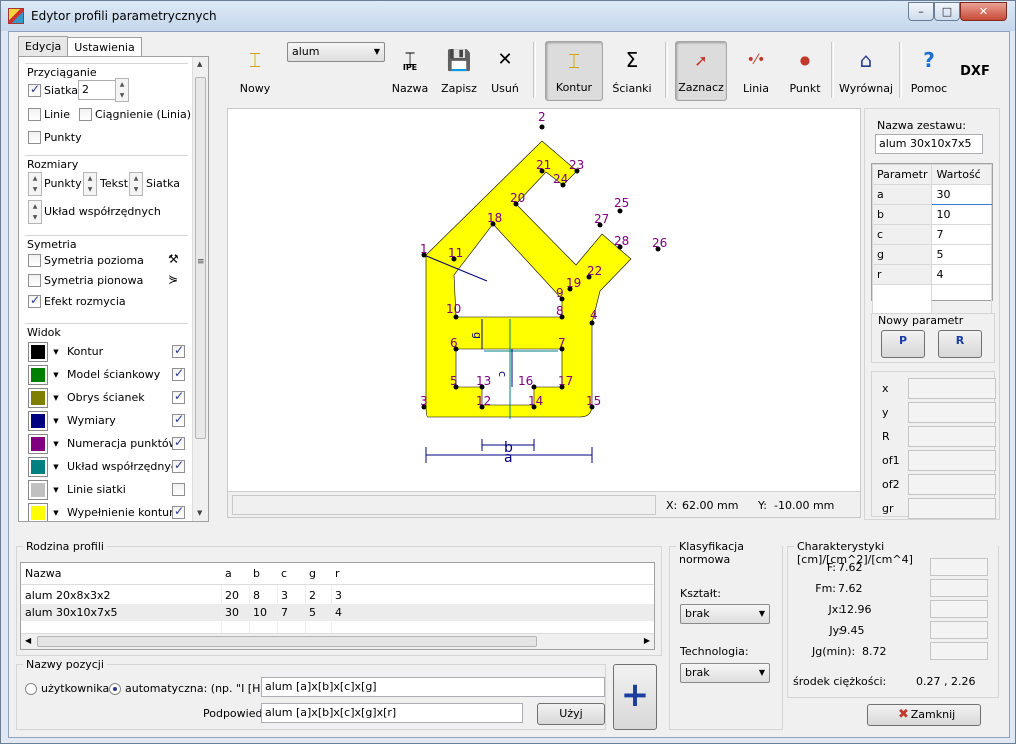 Image resolution: width=1016 pixels, height=744 pixels. What do you see at coordinates (85, 114) in the screenshot?
I see `snap-drag-checkbox` at bounding box center [85, 114].